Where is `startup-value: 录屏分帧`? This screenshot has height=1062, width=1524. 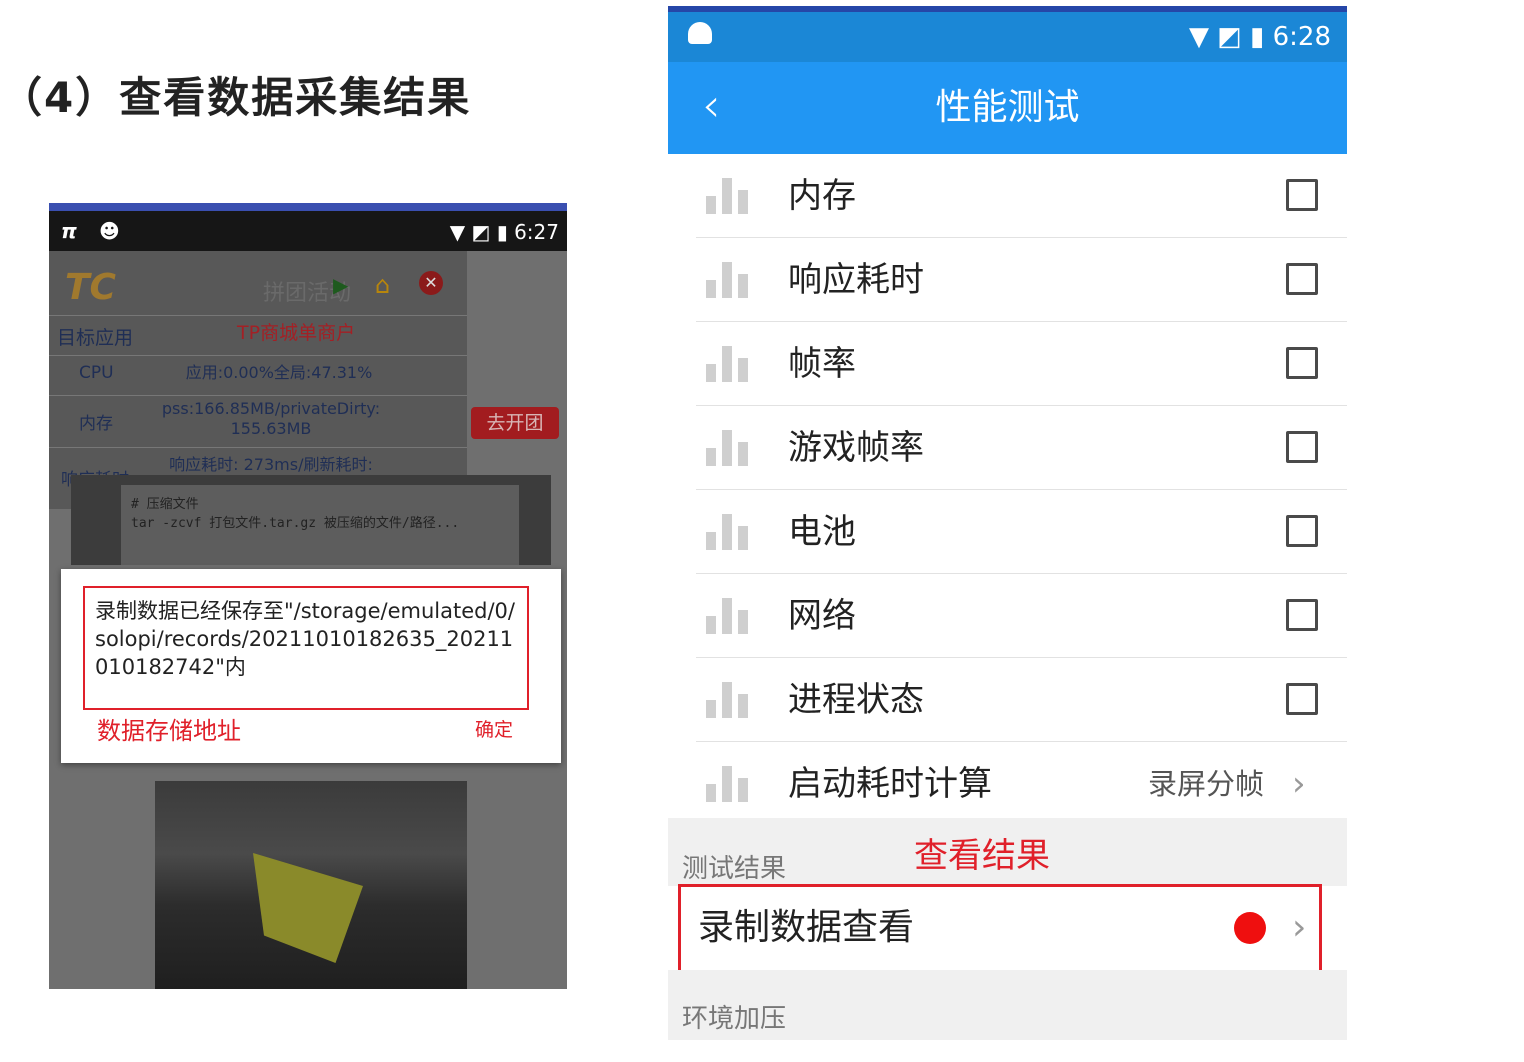
startup-value: 录屏分帧 is located at coordinates (1206, 784).